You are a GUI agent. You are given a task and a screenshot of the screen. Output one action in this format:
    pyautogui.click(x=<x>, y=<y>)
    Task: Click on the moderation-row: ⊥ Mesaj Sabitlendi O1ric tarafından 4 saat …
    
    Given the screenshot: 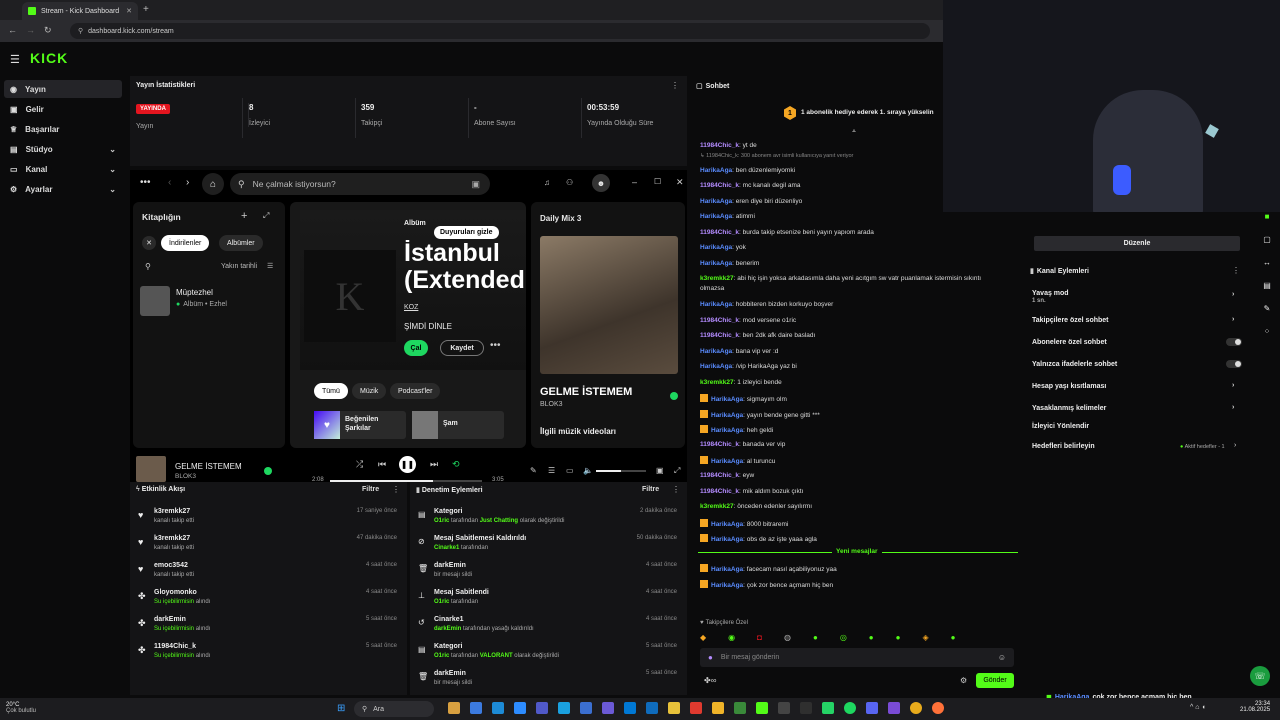 What is the action you would take?
    pyautogui.click(x=548, y=601)
    